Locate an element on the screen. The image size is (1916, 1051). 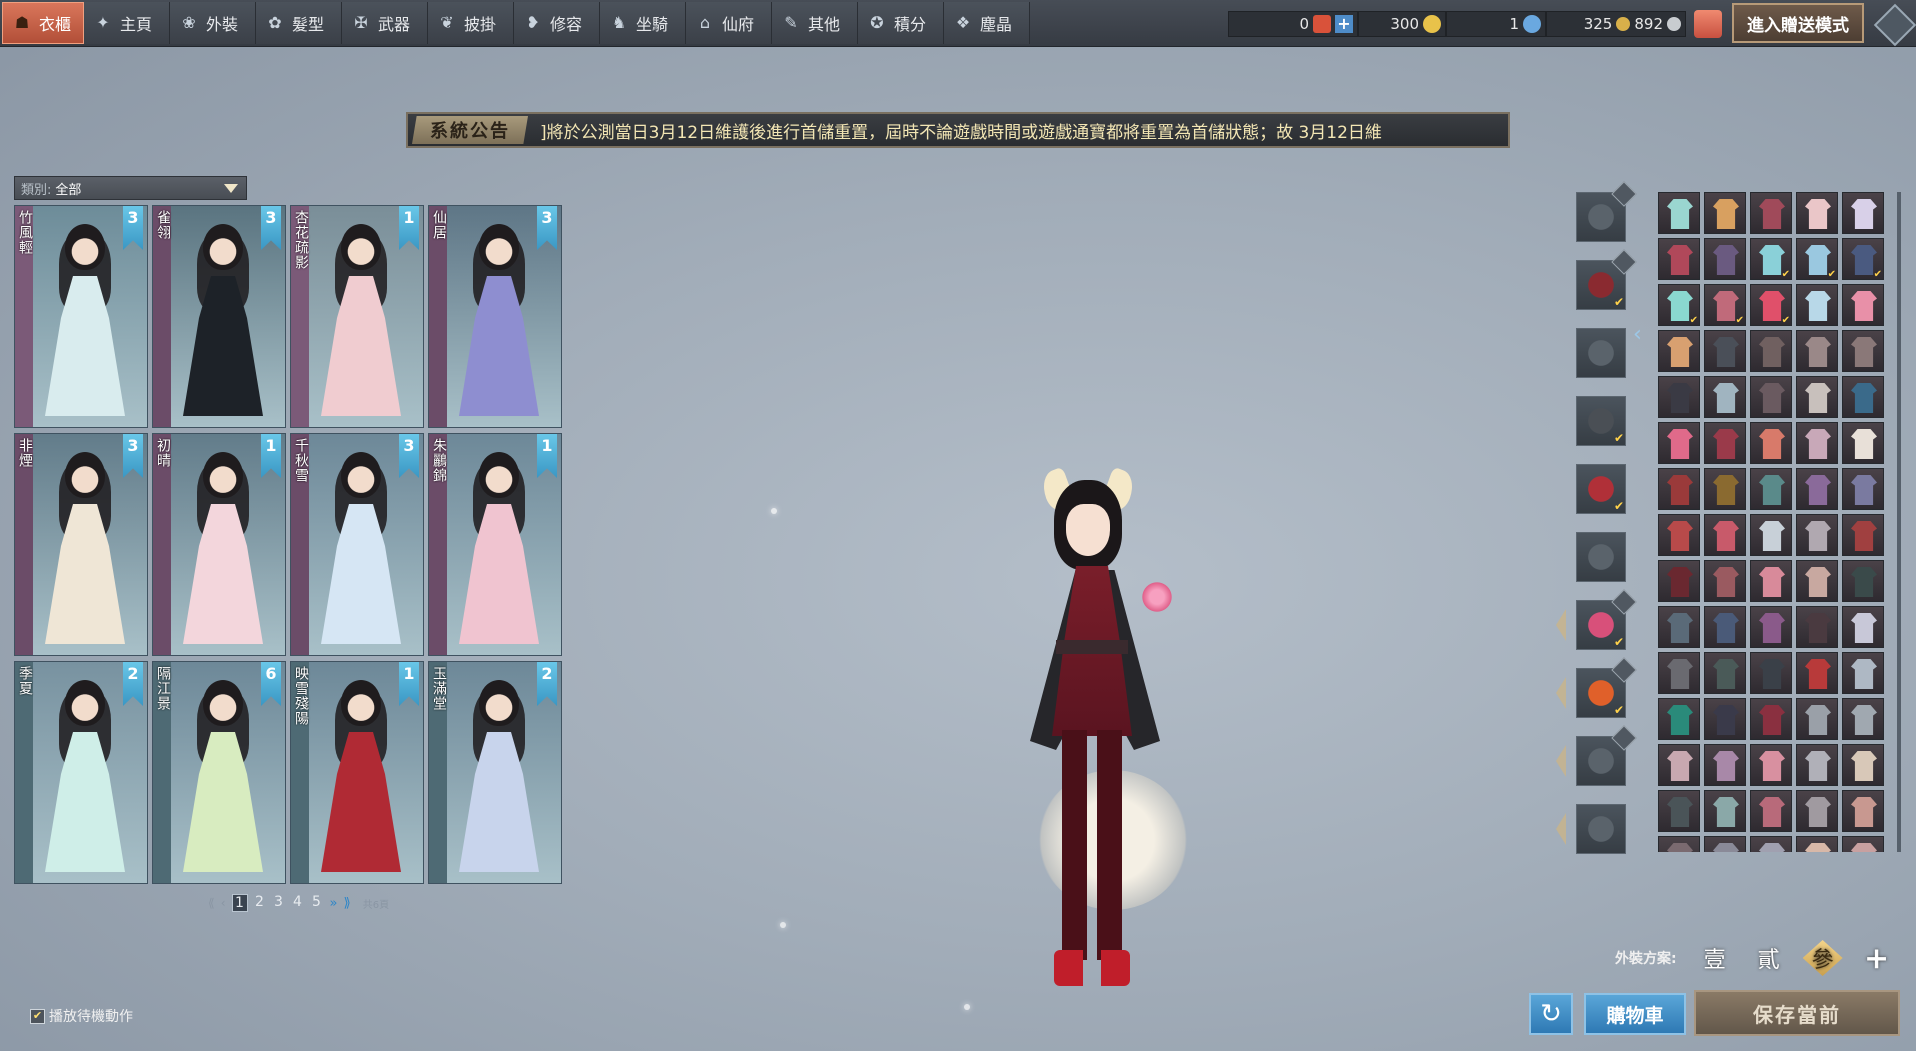
category-dropdown: 類別: 全部 is located at coordinates (130, 188).